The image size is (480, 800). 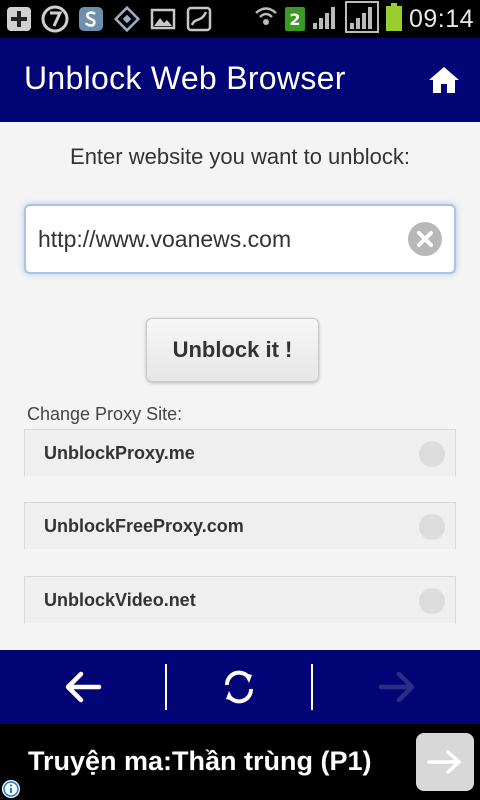 I want to click on skype-icon, so click(x=91, y=19).